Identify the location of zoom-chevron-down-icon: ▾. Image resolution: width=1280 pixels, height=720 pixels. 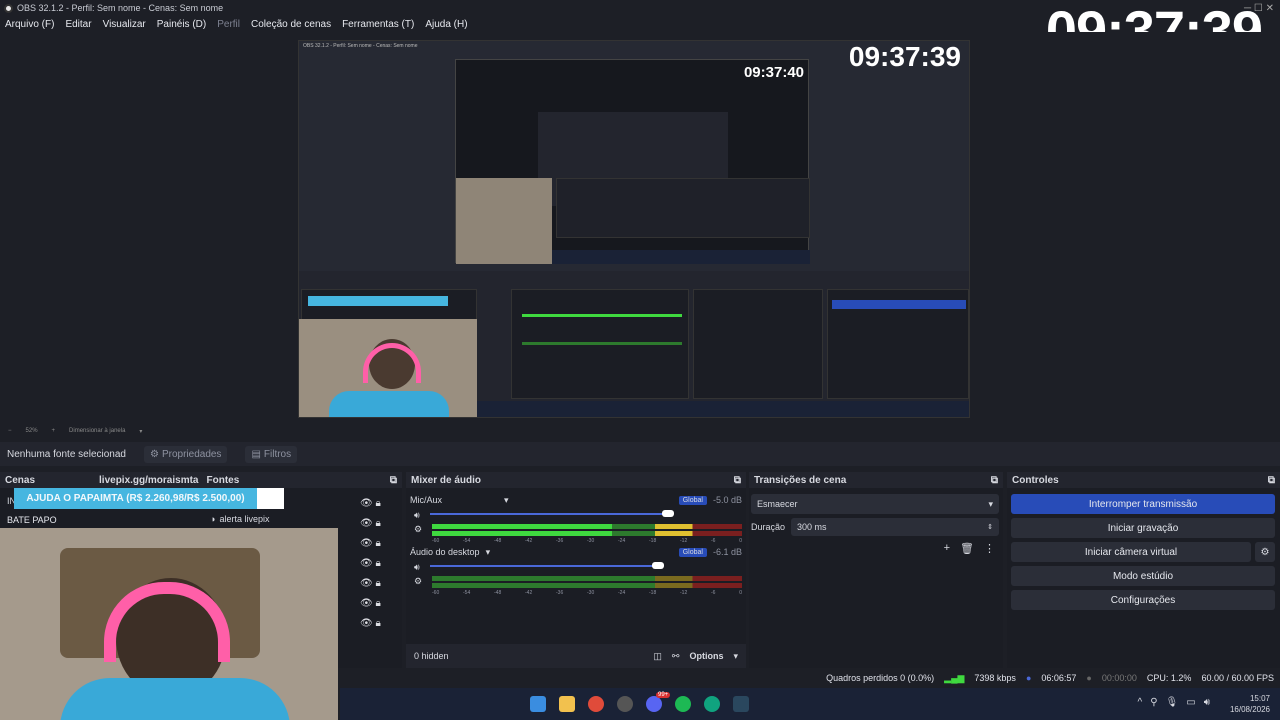
(140, 431).